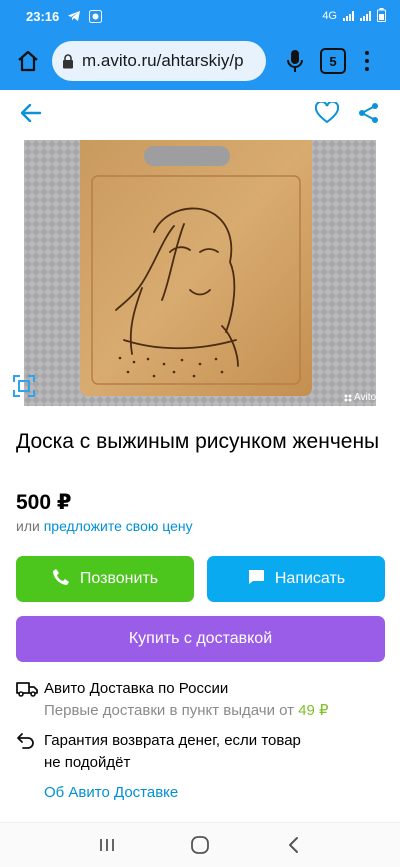  I want to click on phone-icon, so click(61, 579).